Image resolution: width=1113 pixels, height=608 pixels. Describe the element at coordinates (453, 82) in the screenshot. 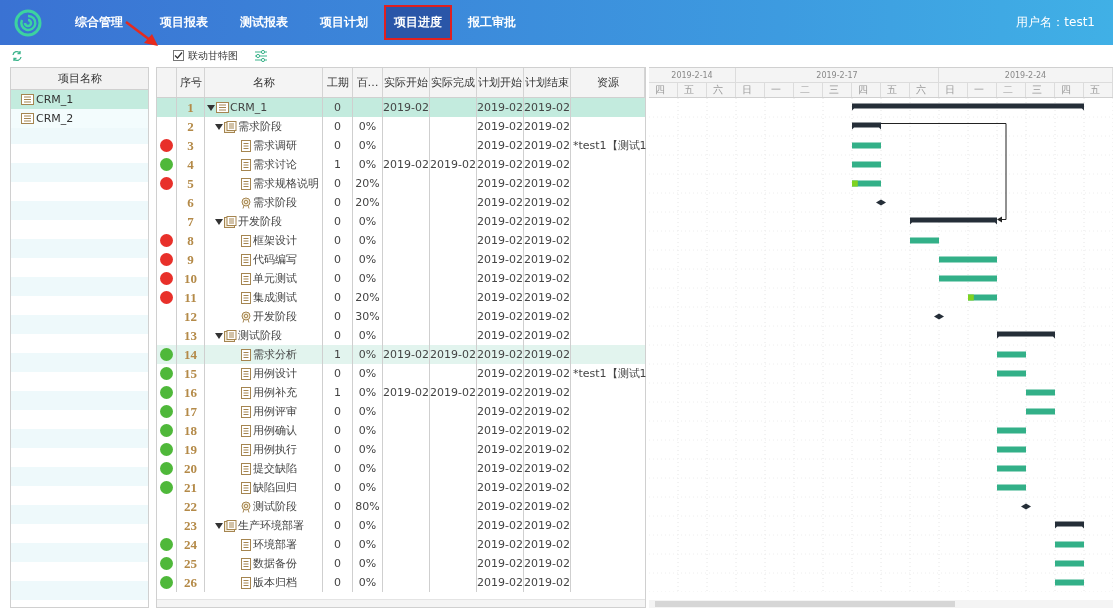

I see `column-header: 实际完成` at that location.